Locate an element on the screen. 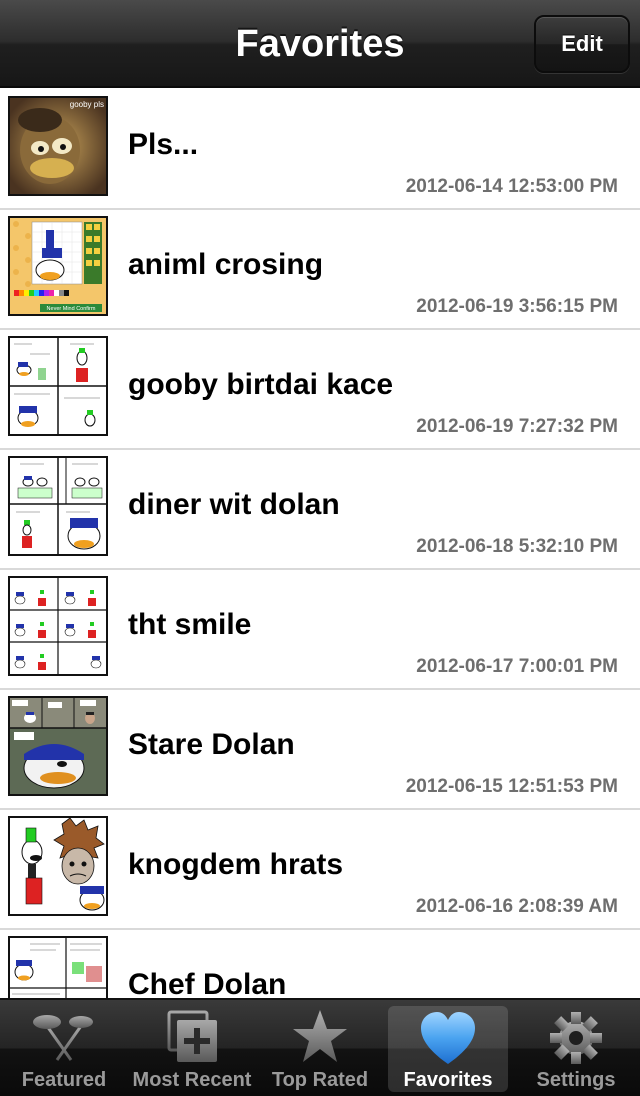  item-title: diner wit dolan is located at coordinates (234, 504).